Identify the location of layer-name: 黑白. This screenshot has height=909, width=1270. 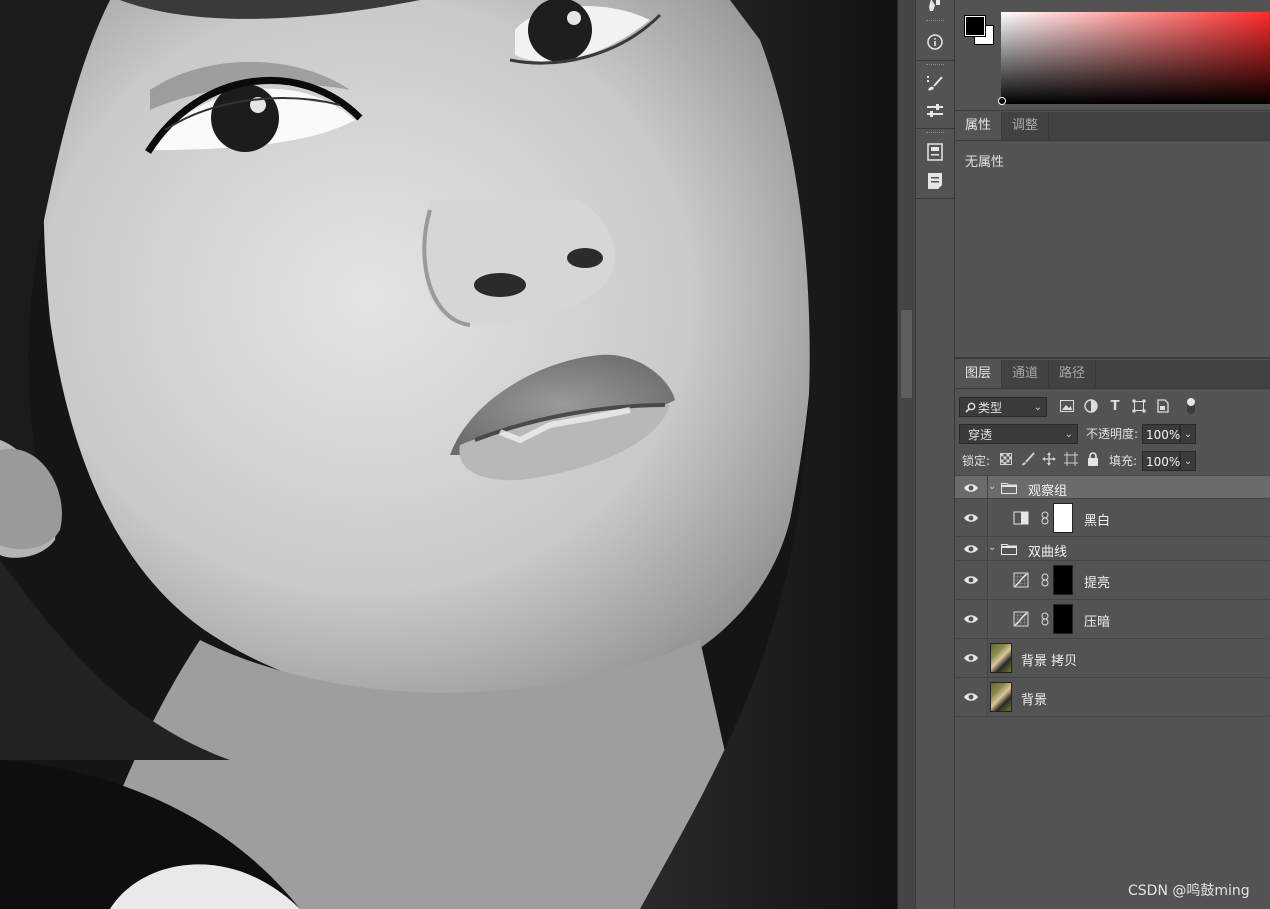
(1097, 521).